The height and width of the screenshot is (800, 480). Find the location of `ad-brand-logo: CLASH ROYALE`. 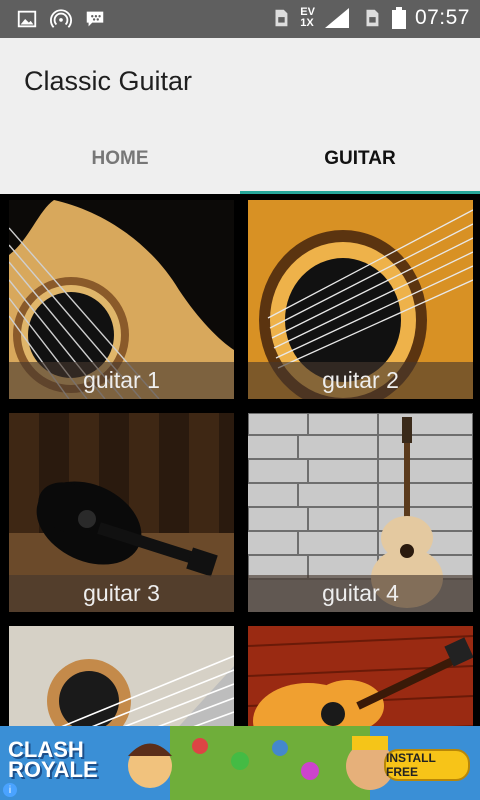

ad-brand-logo: CLASH ROYALE is located at coordinates (53, 760).